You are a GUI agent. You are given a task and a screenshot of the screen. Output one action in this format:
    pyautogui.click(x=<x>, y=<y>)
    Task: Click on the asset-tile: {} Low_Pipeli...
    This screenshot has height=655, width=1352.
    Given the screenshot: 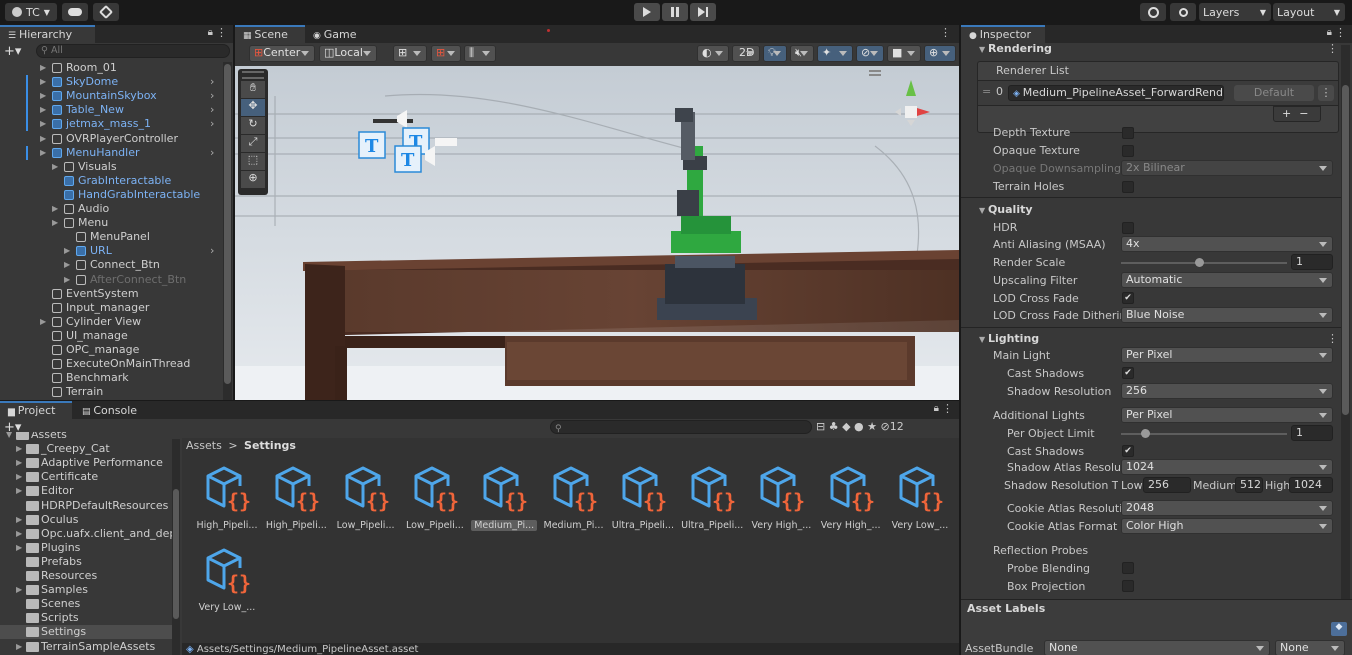 What is the action you would take?
    pyautogui.click(x=435, y=497)
    